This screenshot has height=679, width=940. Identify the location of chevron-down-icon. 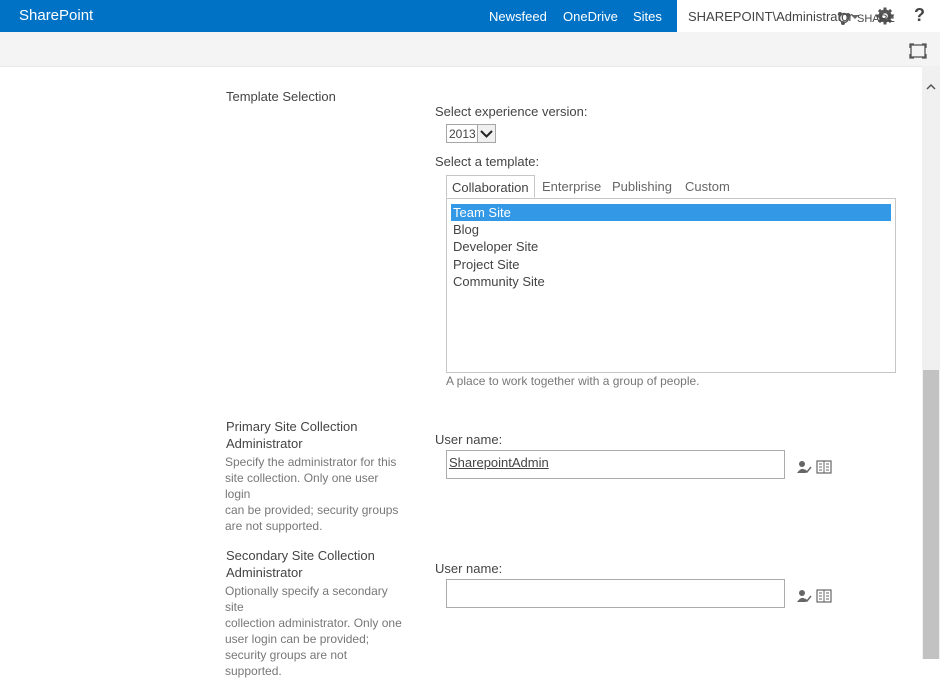
(486, 134).